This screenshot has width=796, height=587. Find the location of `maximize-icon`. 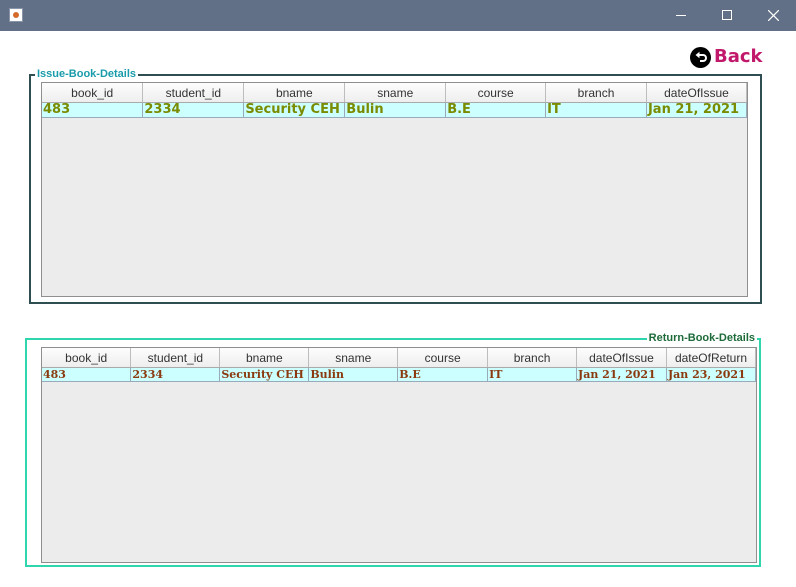

maximize-icon is located at coordinates (726, 15).